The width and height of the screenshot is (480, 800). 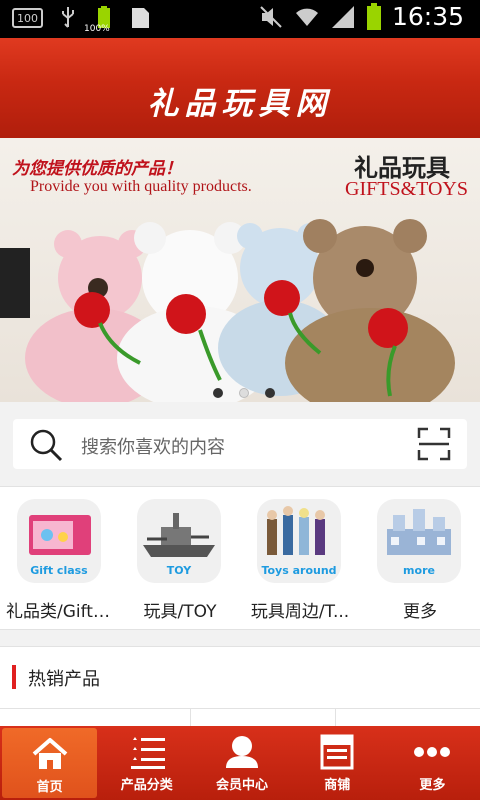 I want to click on search-section: 搜索你喜欢的内容, so click(x=240, y=444).